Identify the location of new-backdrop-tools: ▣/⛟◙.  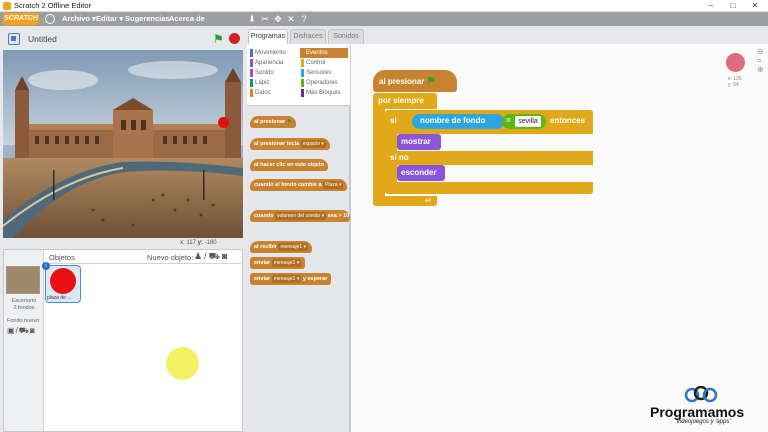
(21, 331).